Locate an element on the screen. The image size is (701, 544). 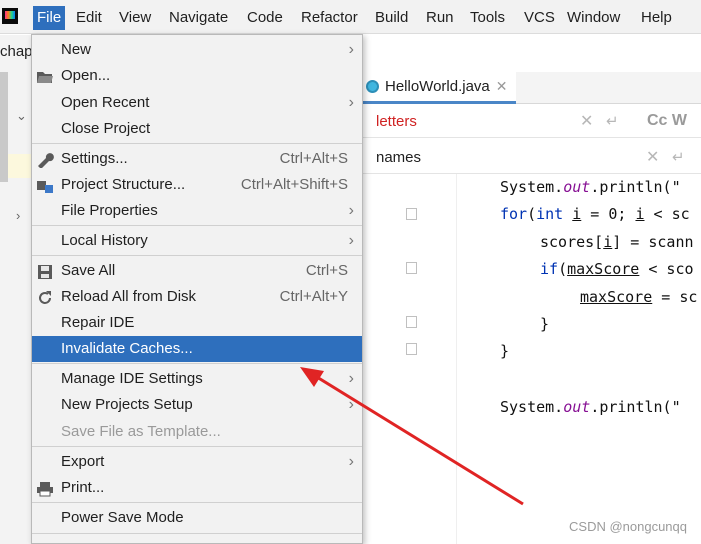
menu-item-settings: Settings... Ctrl+Alt+S is located at coordinates (197, 159).